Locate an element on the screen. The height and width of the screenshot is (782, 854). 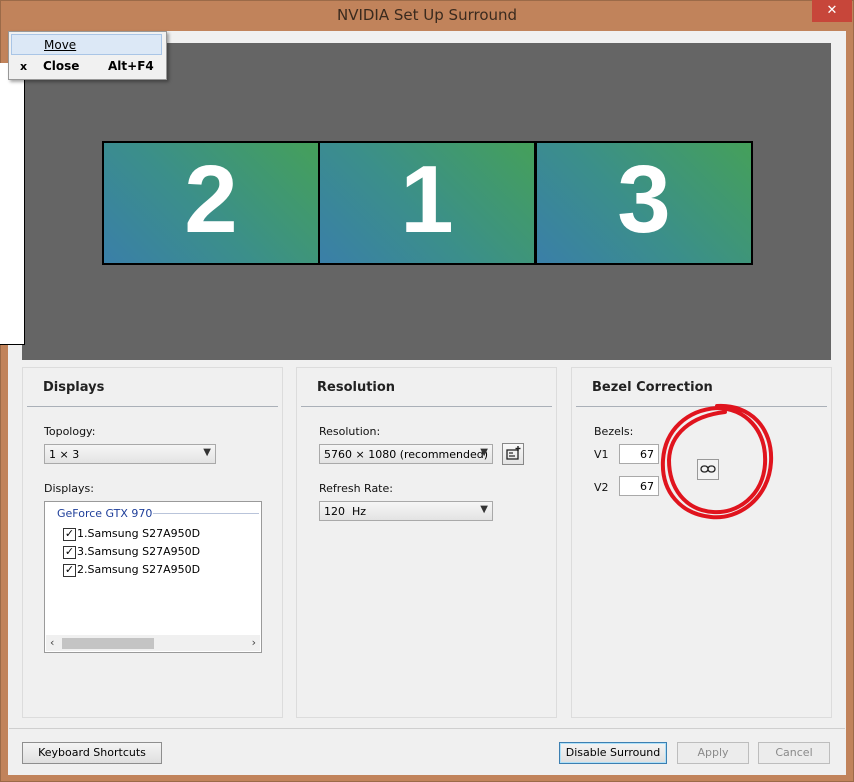
custom-resolution-button is located at coordinates (513, 454).